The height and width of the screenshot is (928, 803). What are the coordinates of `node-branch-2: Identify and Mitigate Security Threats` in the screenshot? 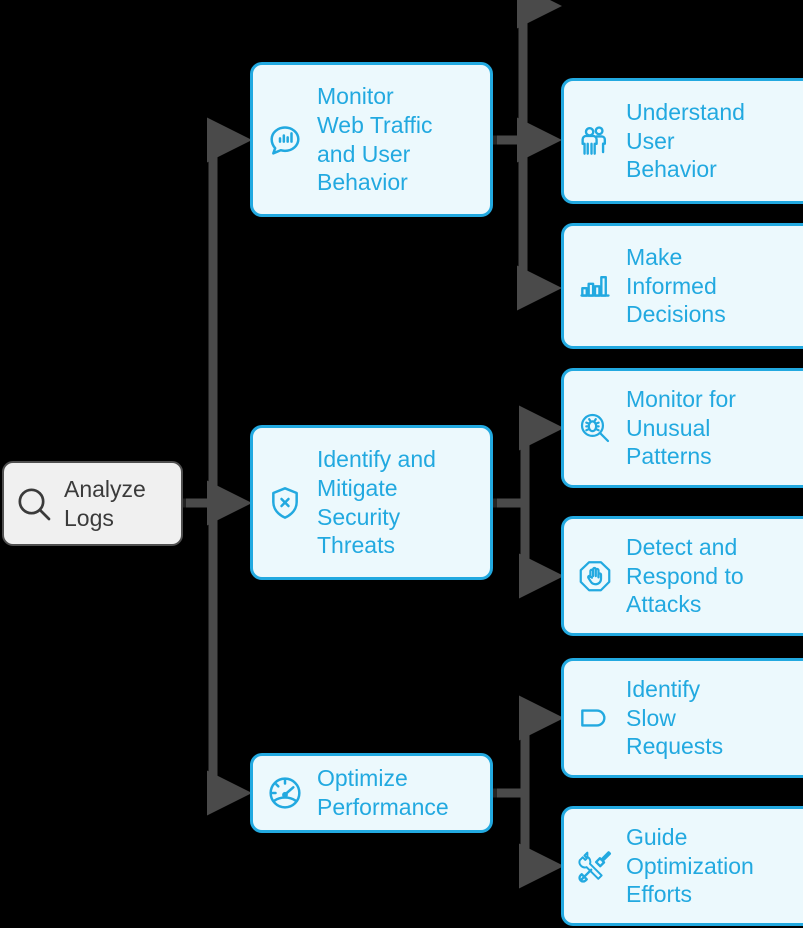 It's located at (371, 502).